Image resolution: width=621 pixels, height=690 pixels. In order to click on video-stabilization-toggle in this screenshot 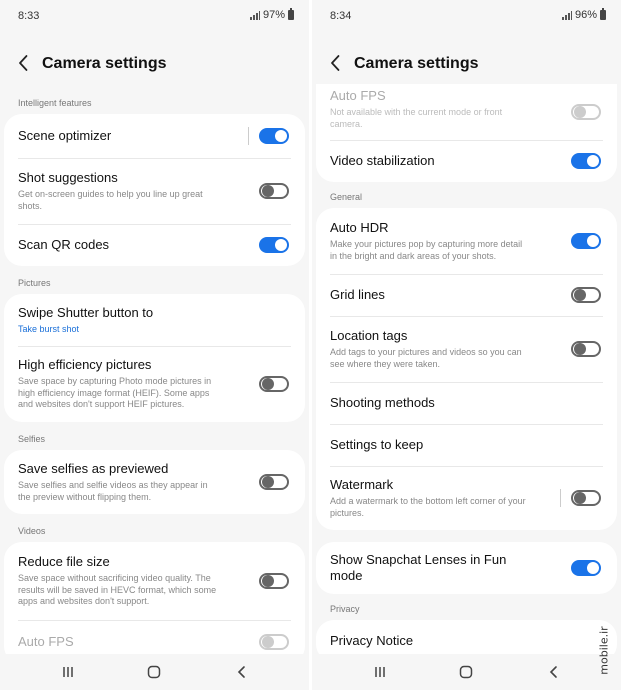, I will do `click(586, 161)`.